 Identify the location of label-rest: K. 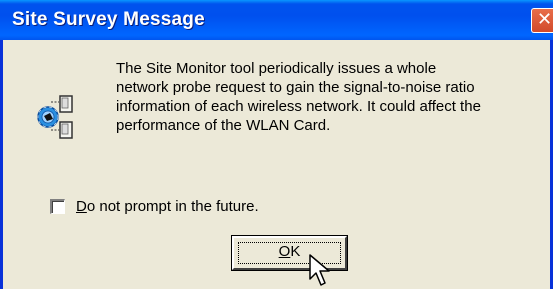
(295, 251).